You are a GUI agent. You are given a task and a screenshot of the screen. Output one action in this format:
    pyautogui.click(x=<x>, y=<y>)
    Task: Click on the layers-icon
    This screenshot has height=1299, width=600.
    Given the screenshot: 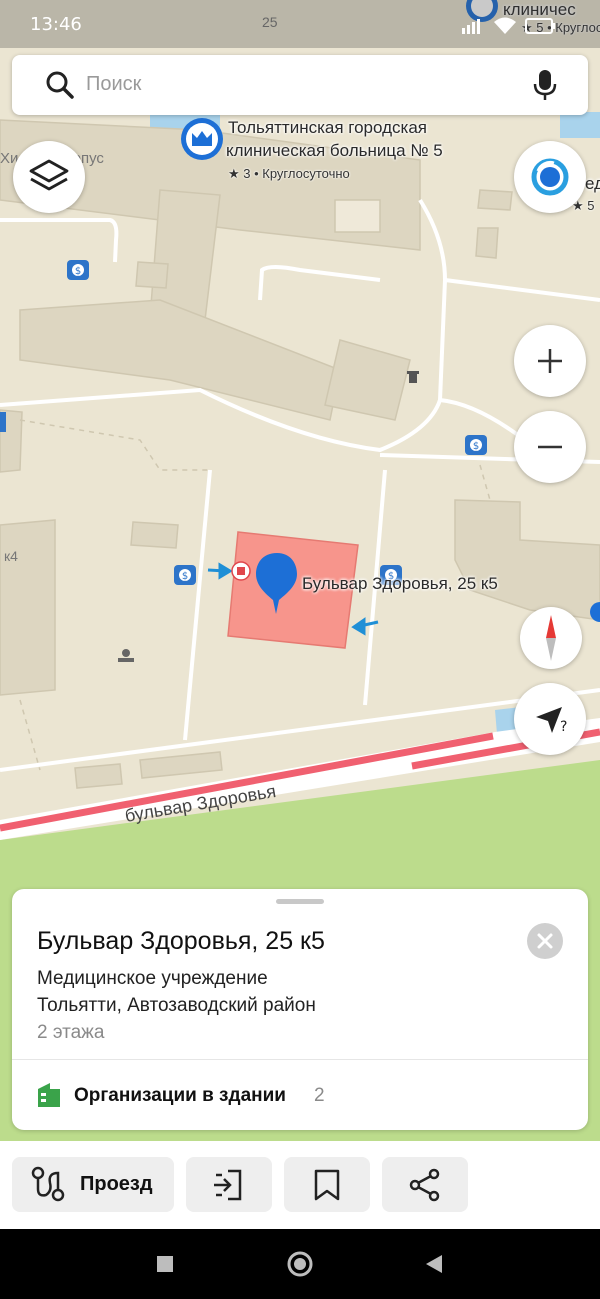 What is the action you would take?
    pyautogui.click(x=49, y=175)
    